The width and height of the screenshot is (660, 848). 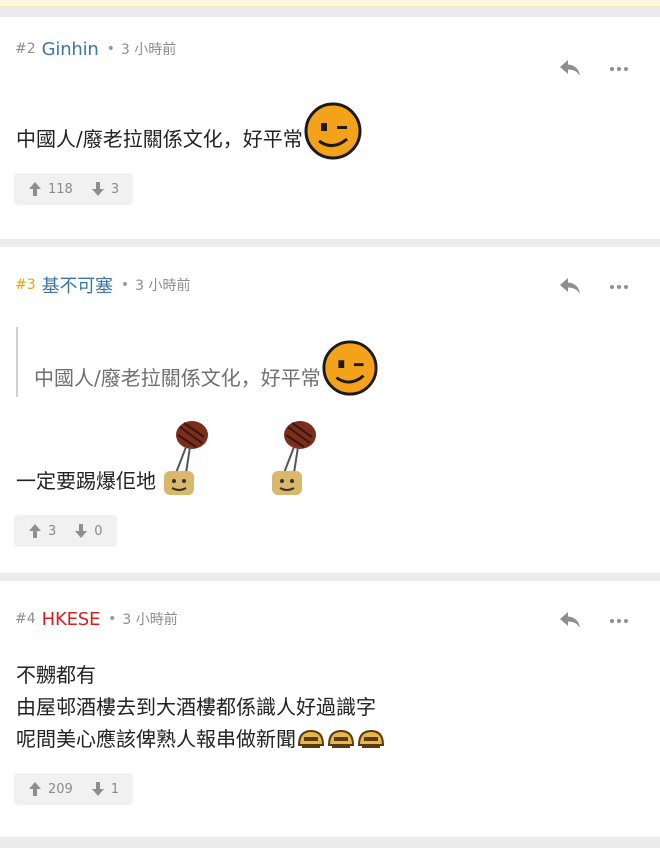 I want to click on upvote-button: 209, so click(x=50, y=789).